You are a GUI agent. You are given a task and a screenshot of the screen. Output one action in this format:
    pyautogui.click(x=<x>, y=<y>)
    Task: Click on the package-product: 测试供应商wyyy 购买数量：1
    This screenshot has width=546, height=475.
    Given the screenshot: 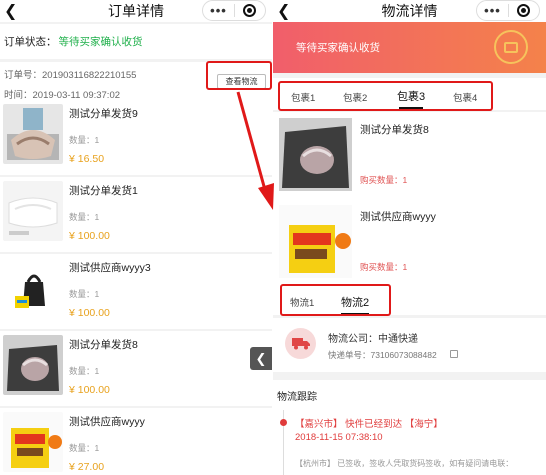 What is the action you would take?
    pyautogui.click(x=409, y=242)
    